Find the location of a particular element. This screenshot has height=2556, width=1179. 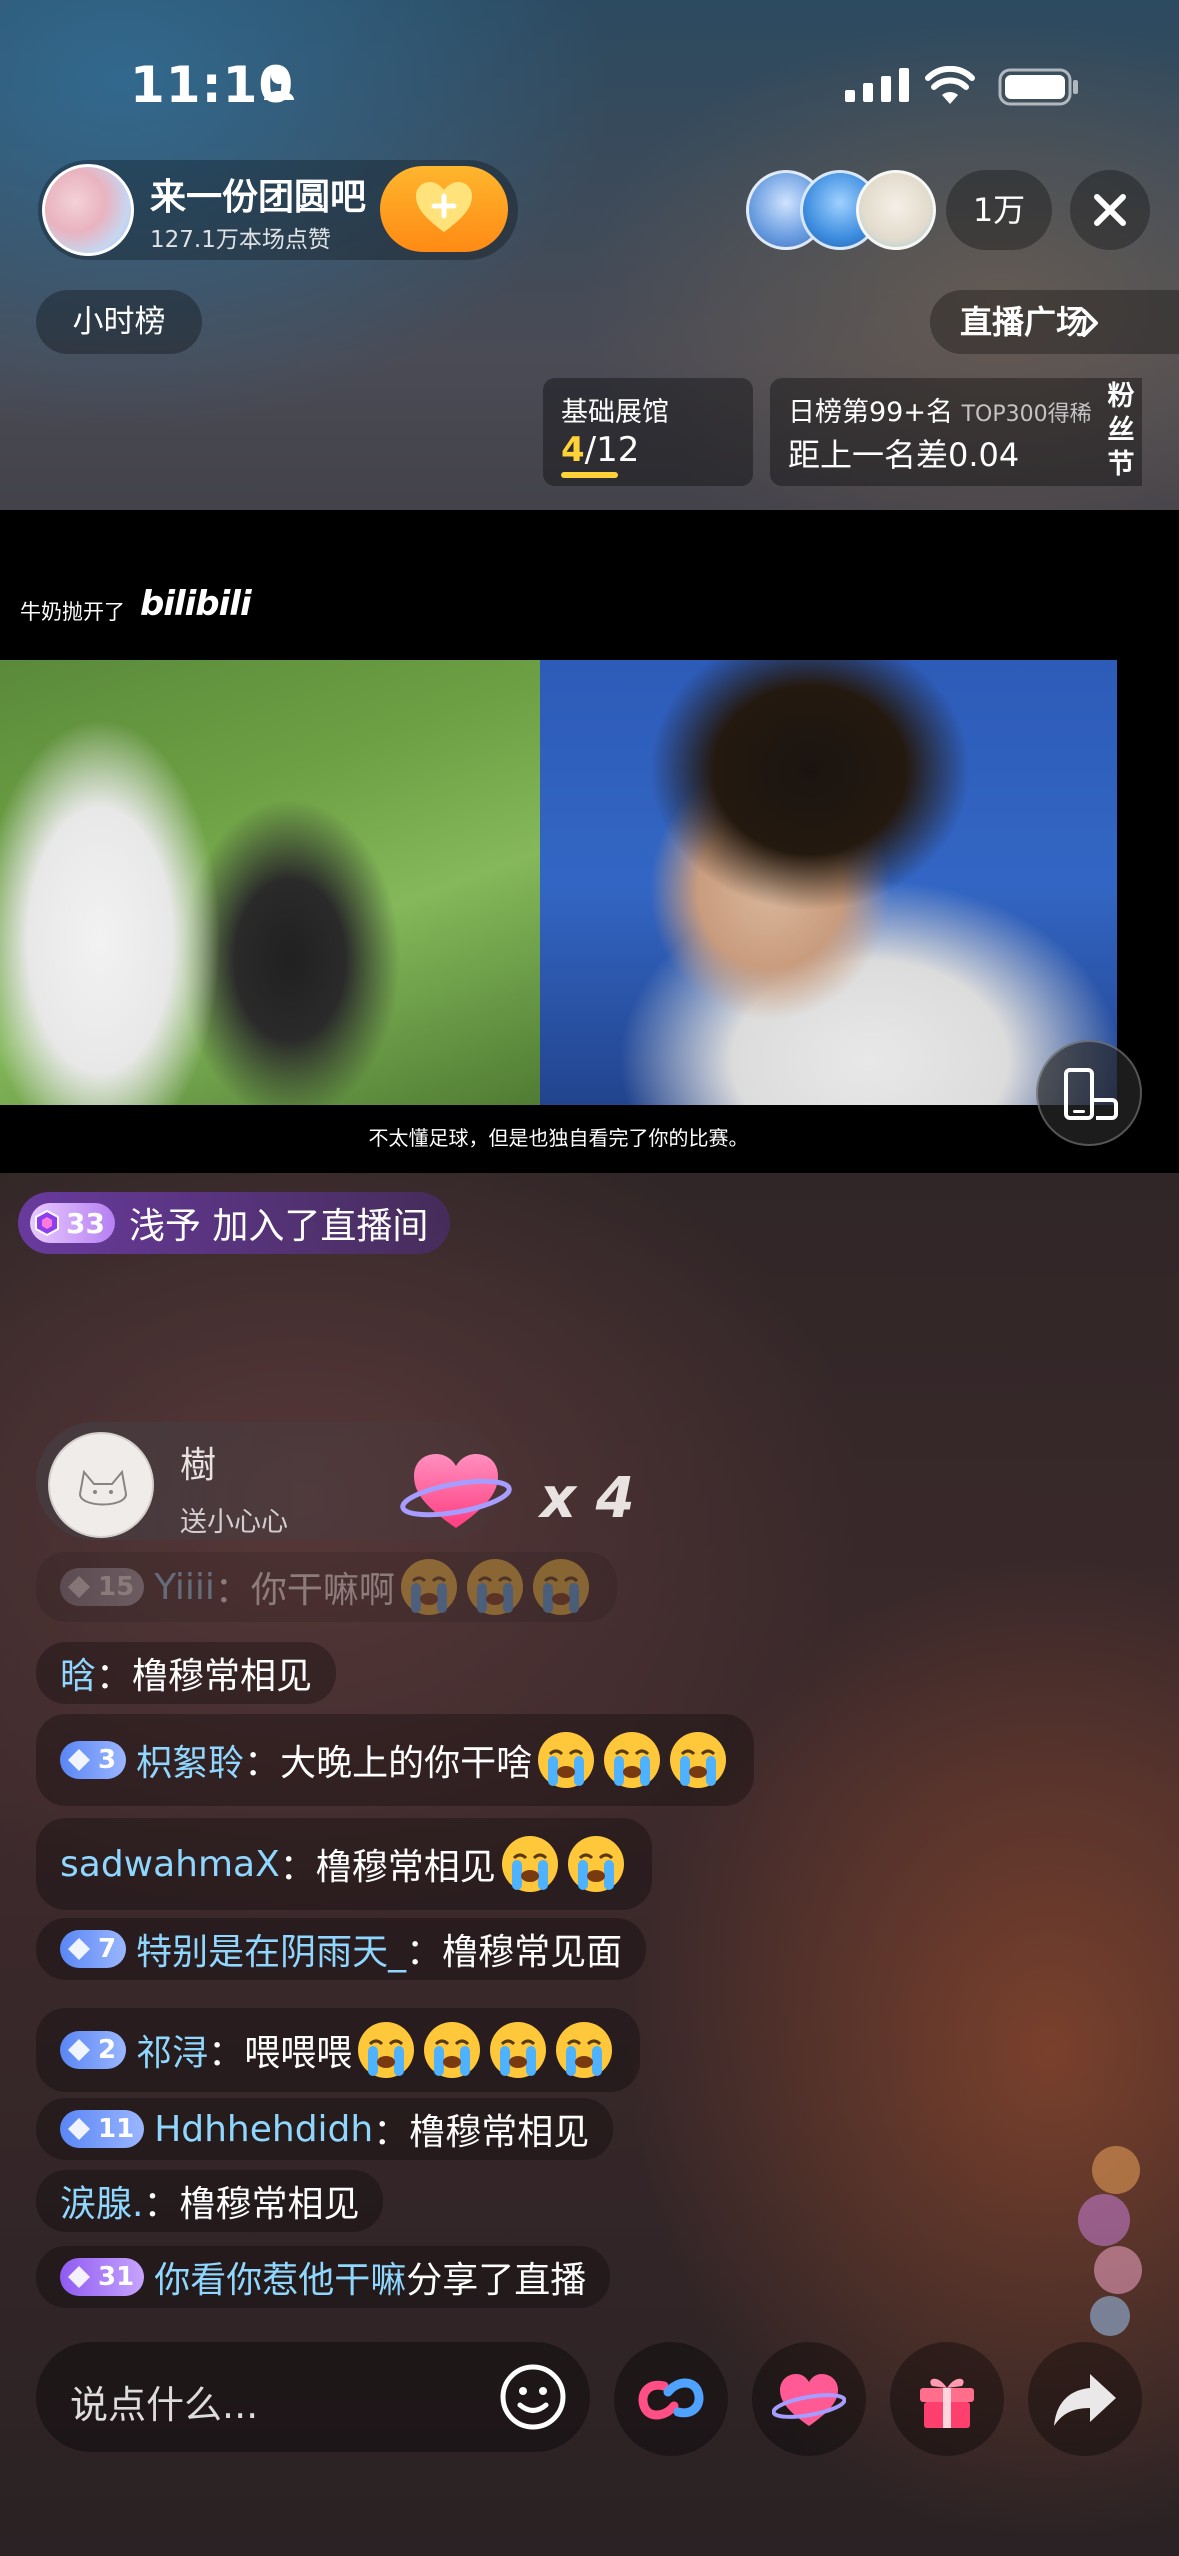

daily-rank-diff: 距上一名差0.04 is located at coordinates (904, 455).